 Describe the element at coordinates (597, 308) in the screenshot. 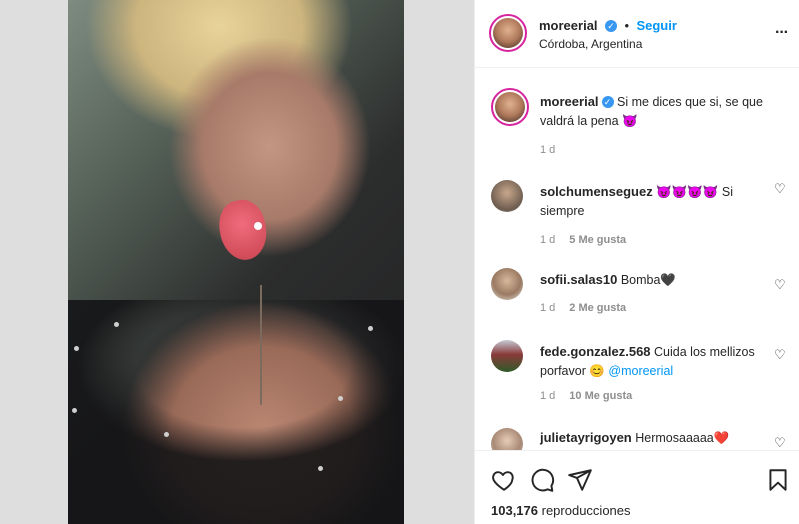

I see `comment-likes: 2 Me gusta` at that location.